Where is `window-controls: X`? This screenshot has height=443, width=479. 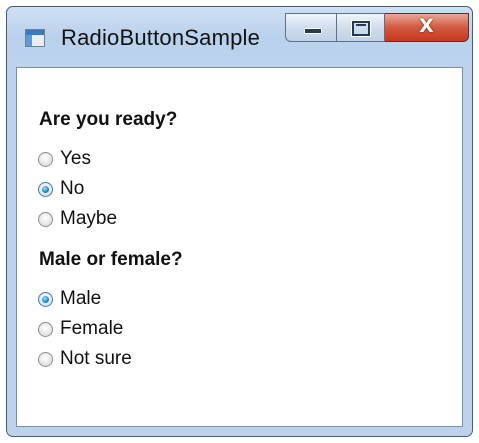
window-controls: X is located at coordinates (377, 28).